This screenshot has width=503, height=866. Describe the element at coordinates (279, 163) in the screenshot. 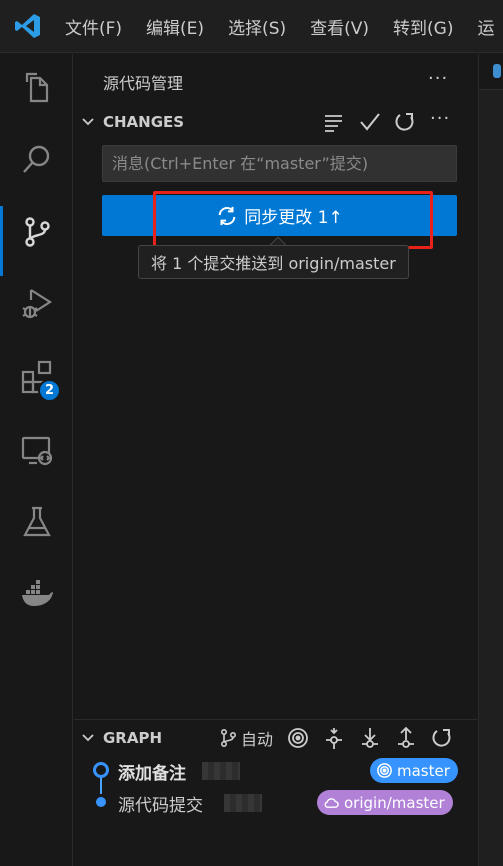

I see `commit-message-input` at that location.